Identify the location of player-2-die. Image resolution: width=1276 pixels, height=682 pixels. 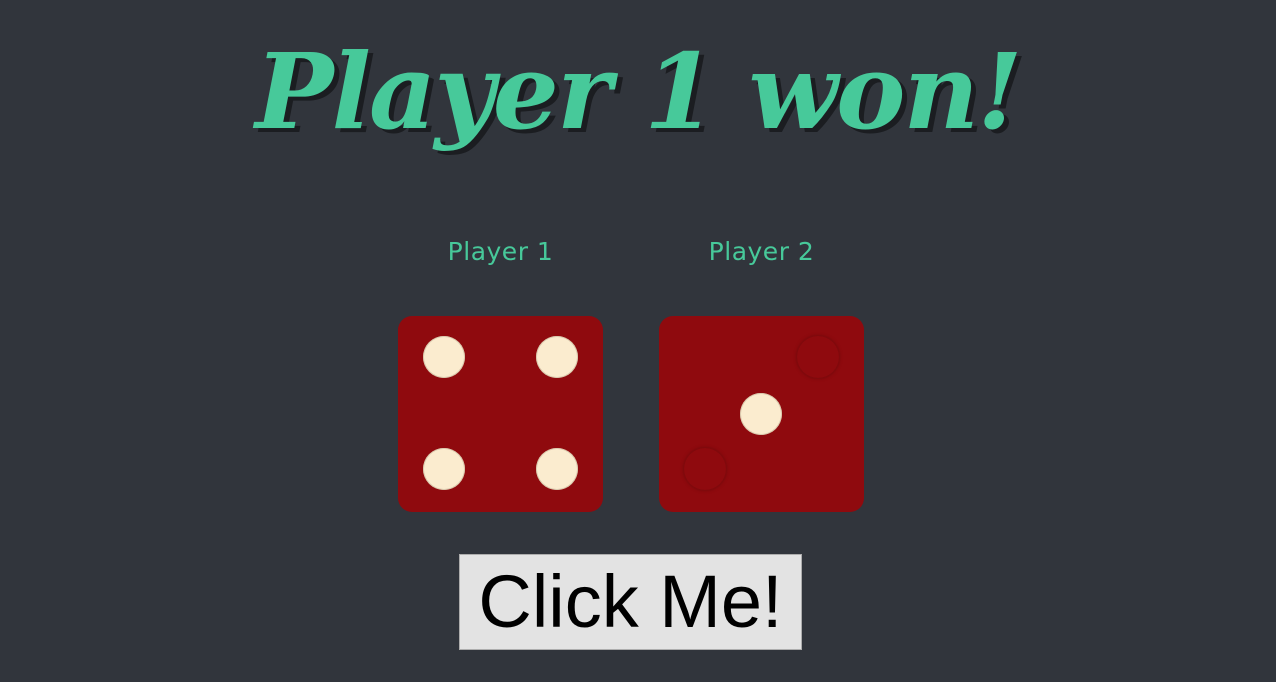
(761, 414).